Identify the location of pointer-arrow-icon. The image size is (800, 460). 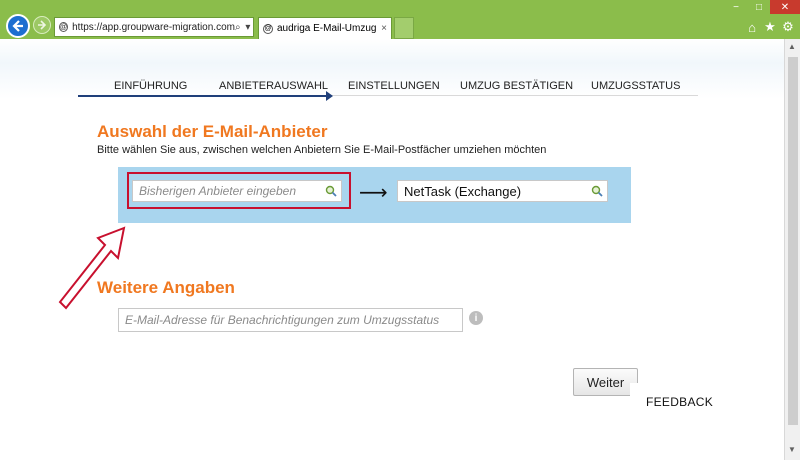
(92, 268).